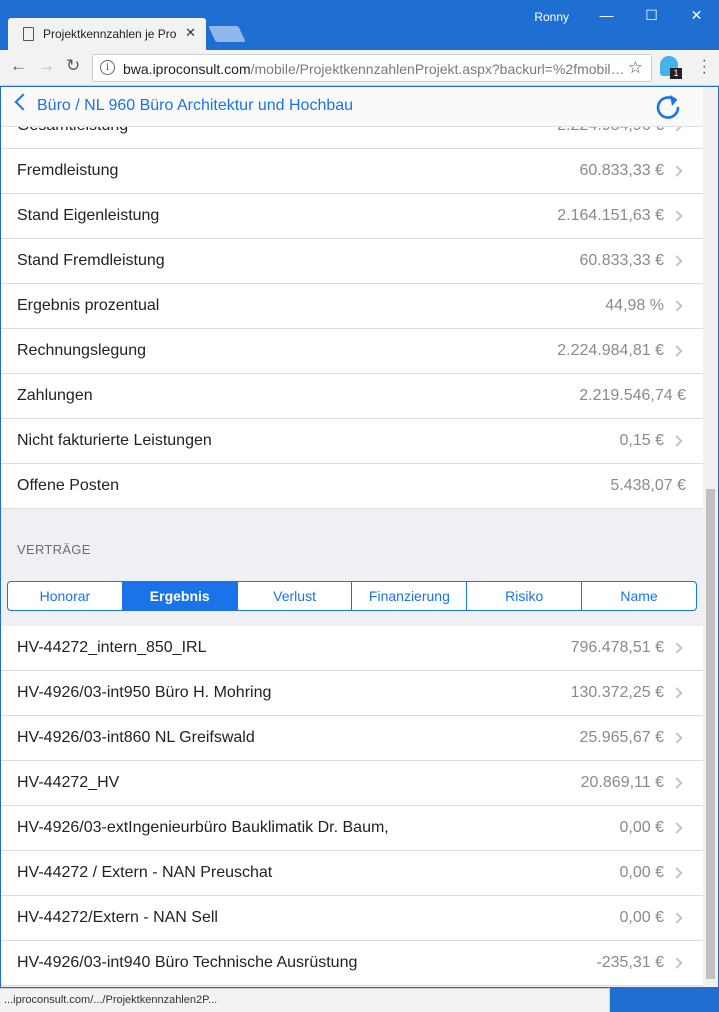 This screenshot has height=1012, width=719. What do you see at coordinates (359, 25) in the screenshot?
I see `window-titlebar: Projektkennzahlen je Pro ✕ Ronny — ☐ ✕` at bounding box center [359, 25].